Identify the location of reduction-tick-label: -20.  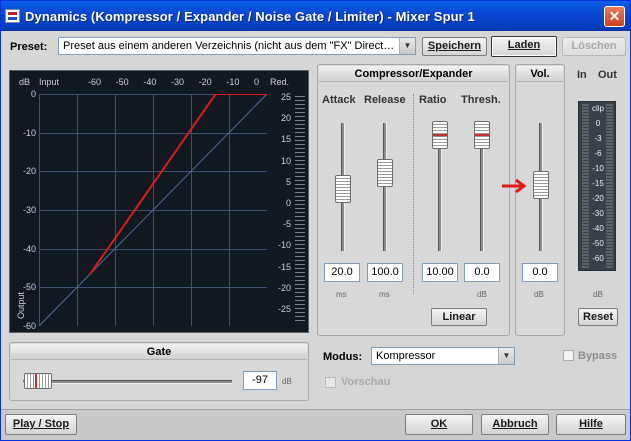
(284, 288).